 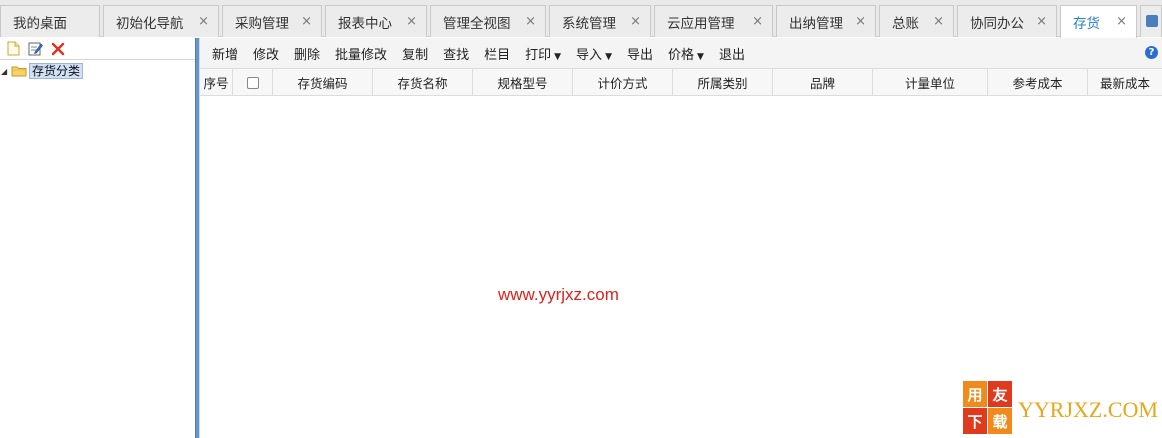 What do you see at coordinates (266, 53) in the screenshot?
I see `modify-button: 修改` at bounding box center [266, 53].